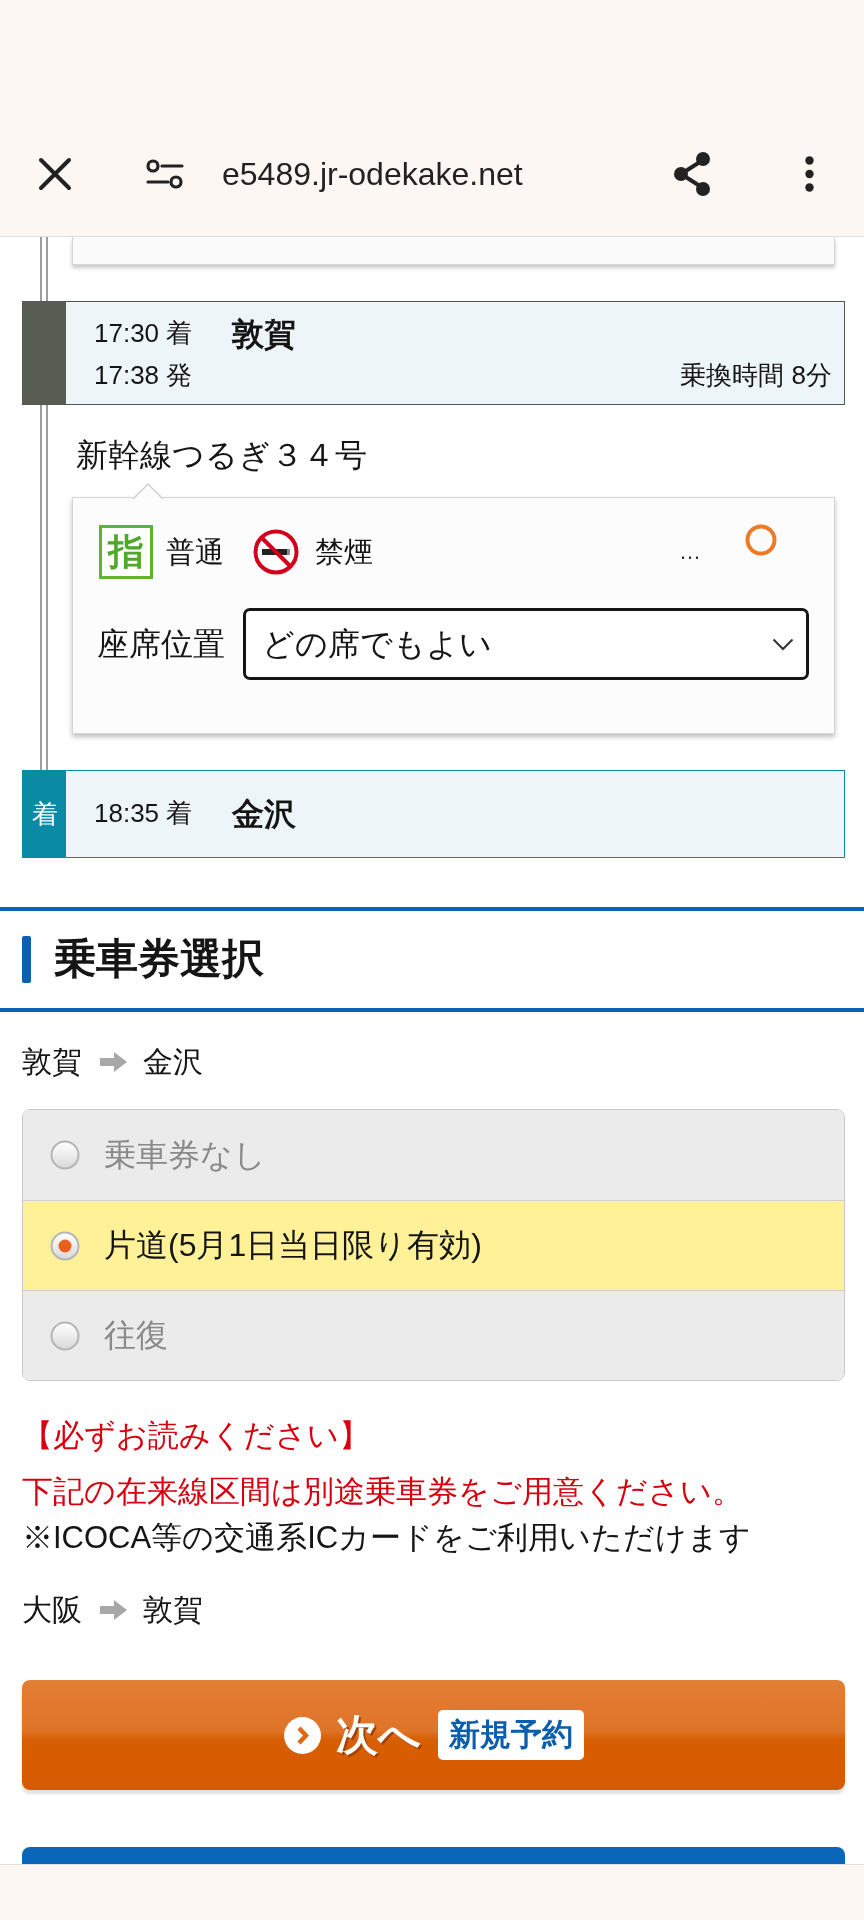  What do you see at coordinates (382, 1492) in the screenshot?
I see `warning-text: 下記の在来線区間は別途乗車券をご用意ください。` at bounding box center [382, 1492].